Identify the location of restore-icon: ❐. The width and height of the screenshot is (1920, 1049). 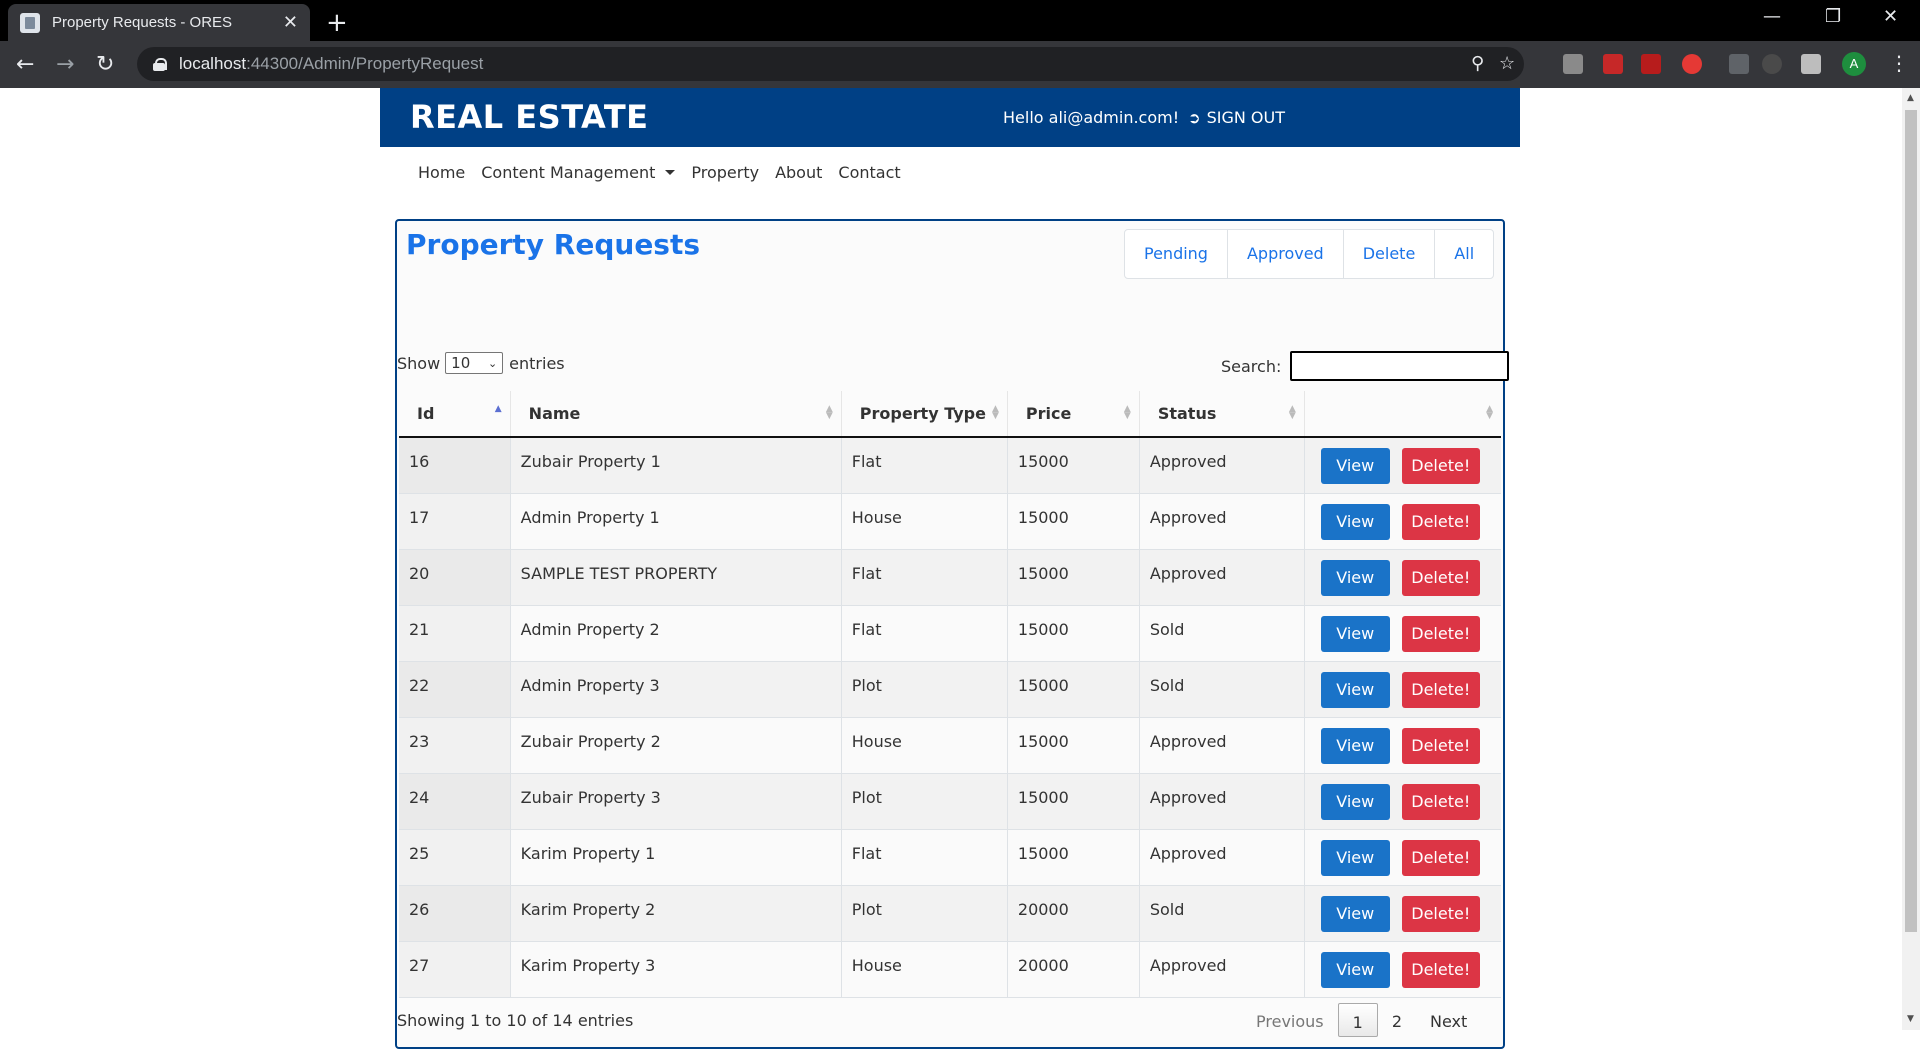
(1833, 16).